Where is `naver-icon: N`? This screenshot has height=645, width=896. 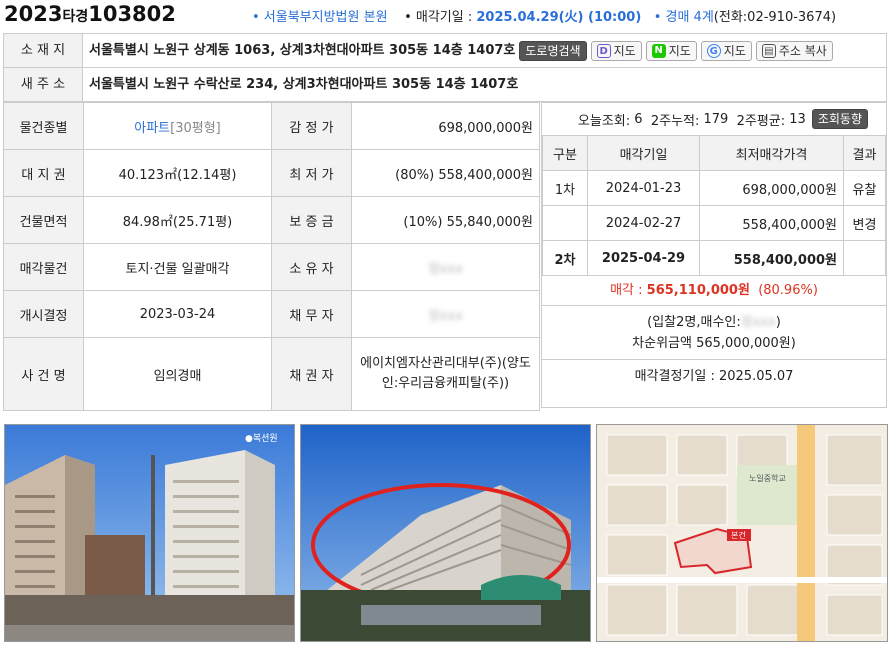
naver-icon: N is located at coordinates (658, 50).